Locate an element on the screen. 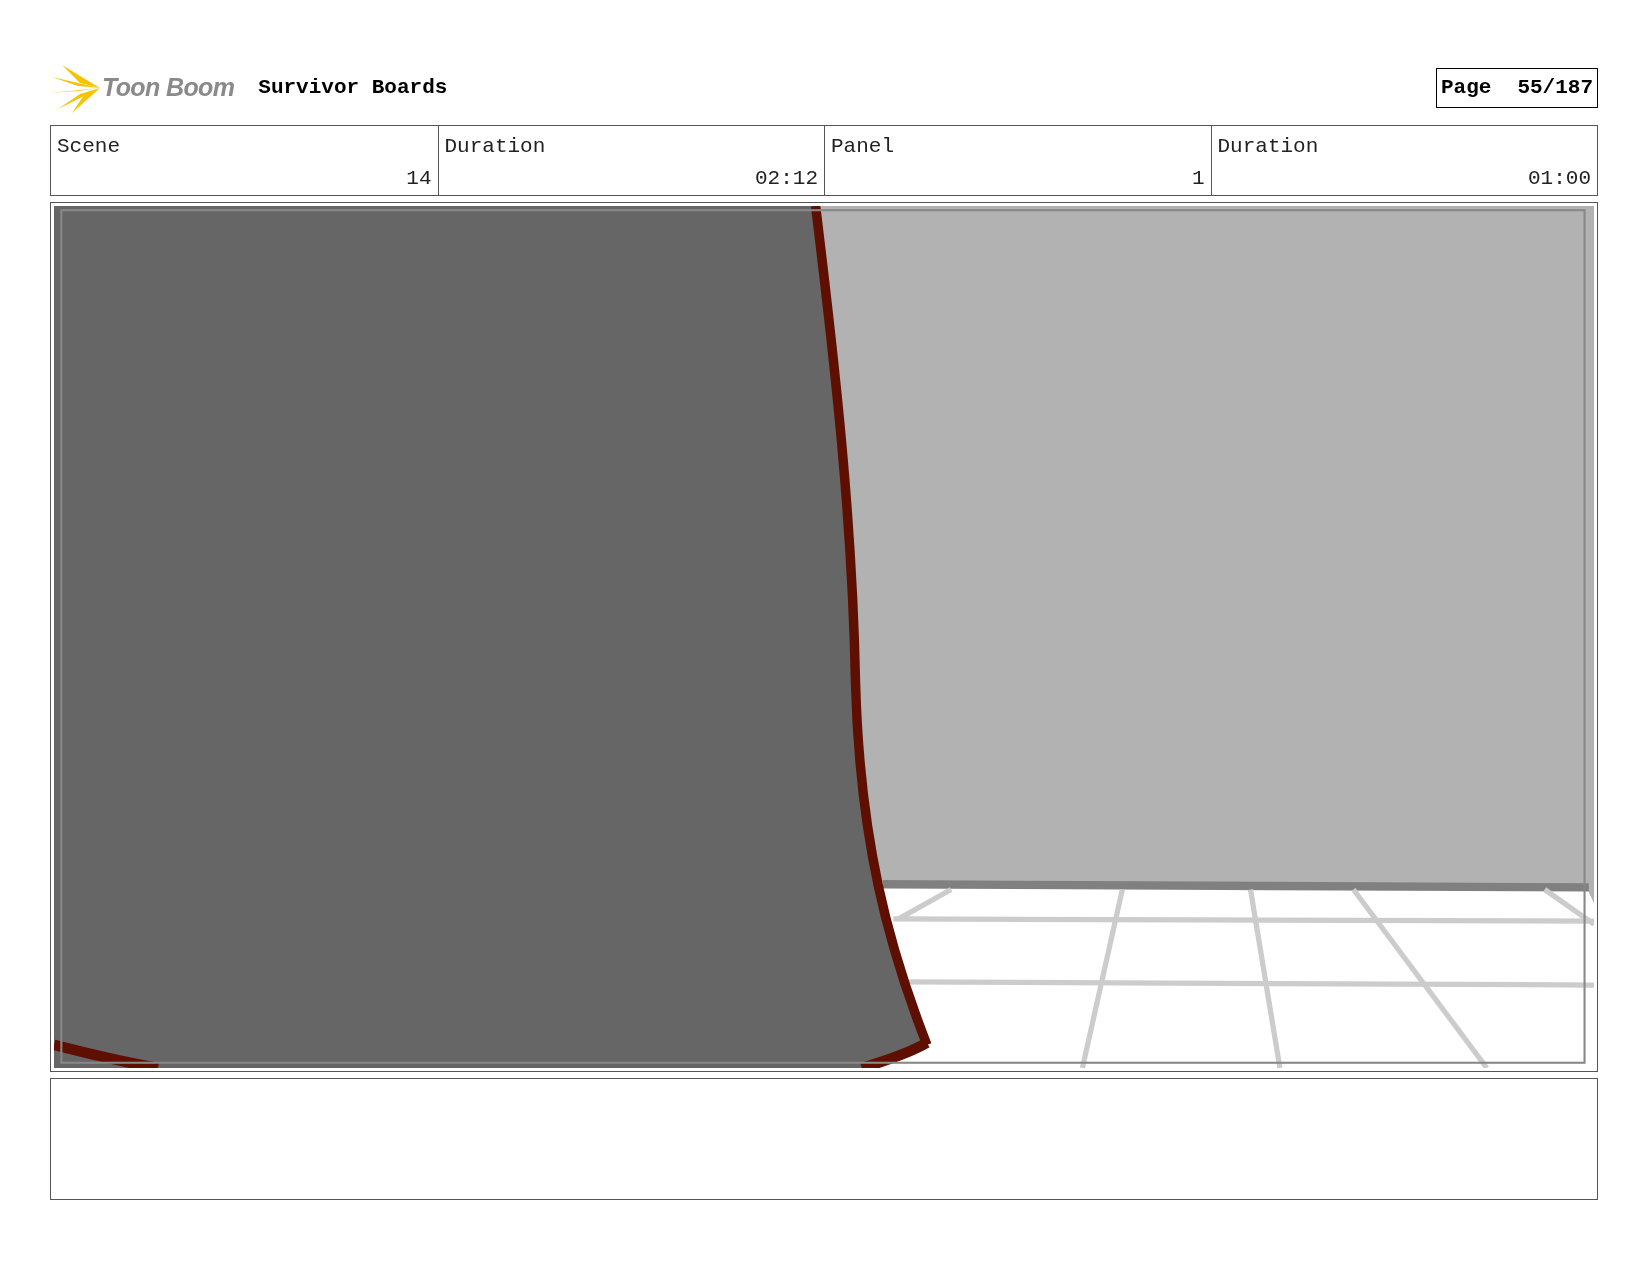 The image size is (1648, 1276). column-header: Panel is located at coordinates (863, 147).